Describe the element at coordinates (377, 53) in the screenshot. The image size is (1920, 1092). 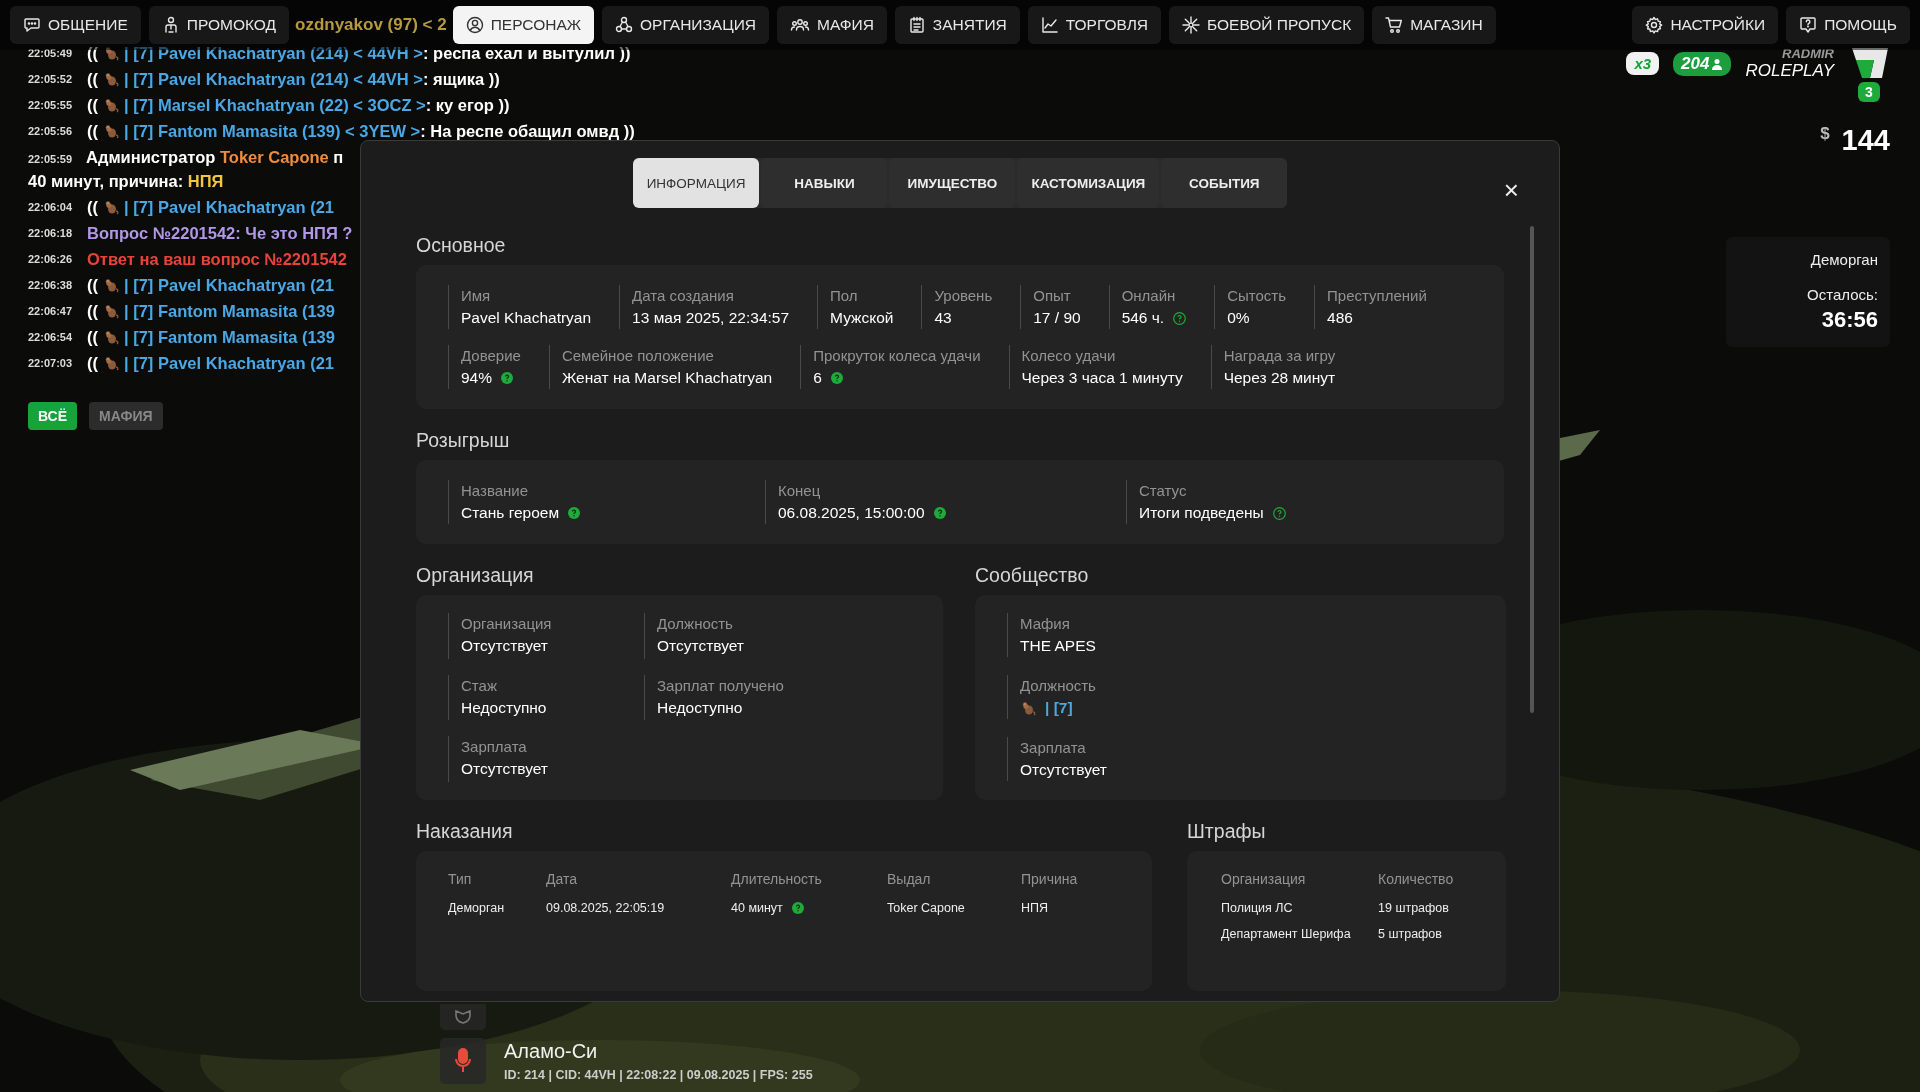
I see `chat-message: | [7] Pavel Khachatryan (214) < 44VH >: респа ехал и вытулил ))` at that location.